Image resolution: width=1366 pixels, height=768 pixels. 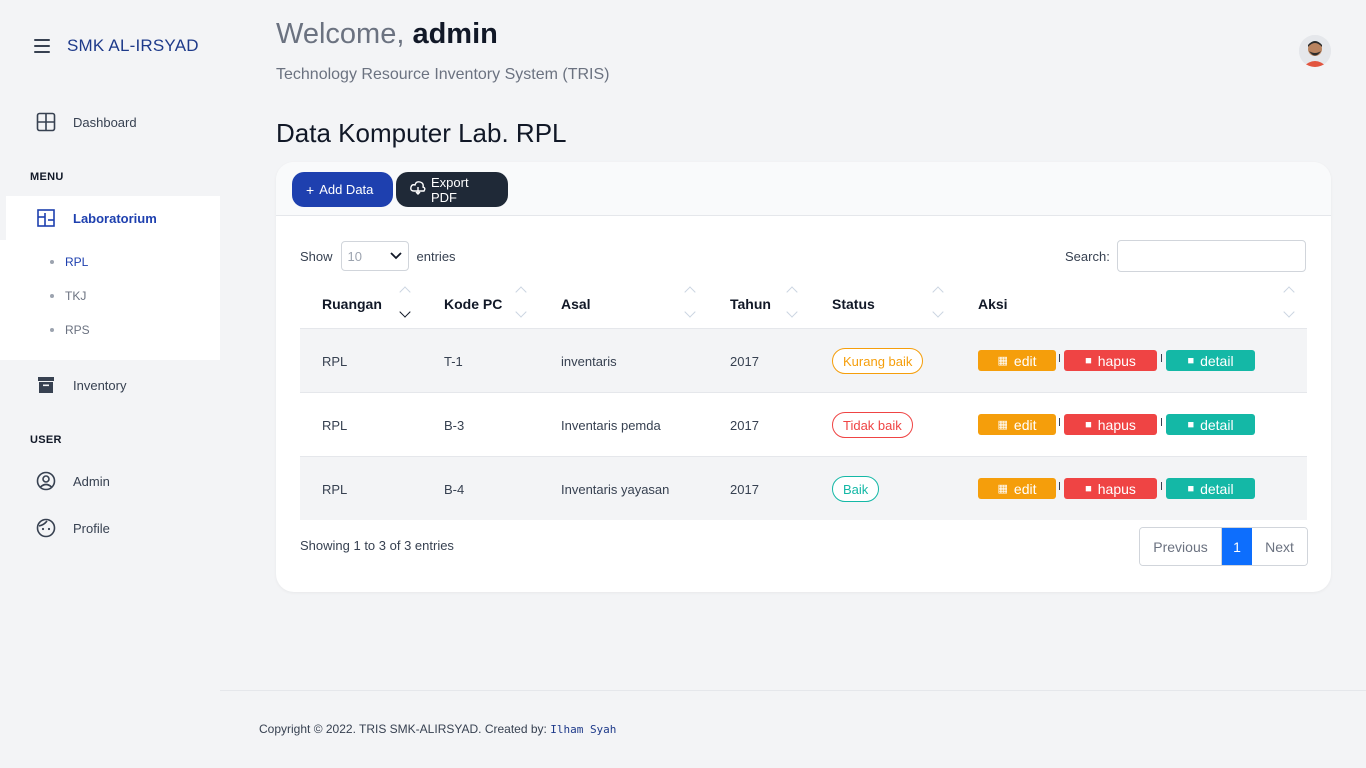 I want to click on edit-table-icon: ▦, so click(x=1002, y=361).